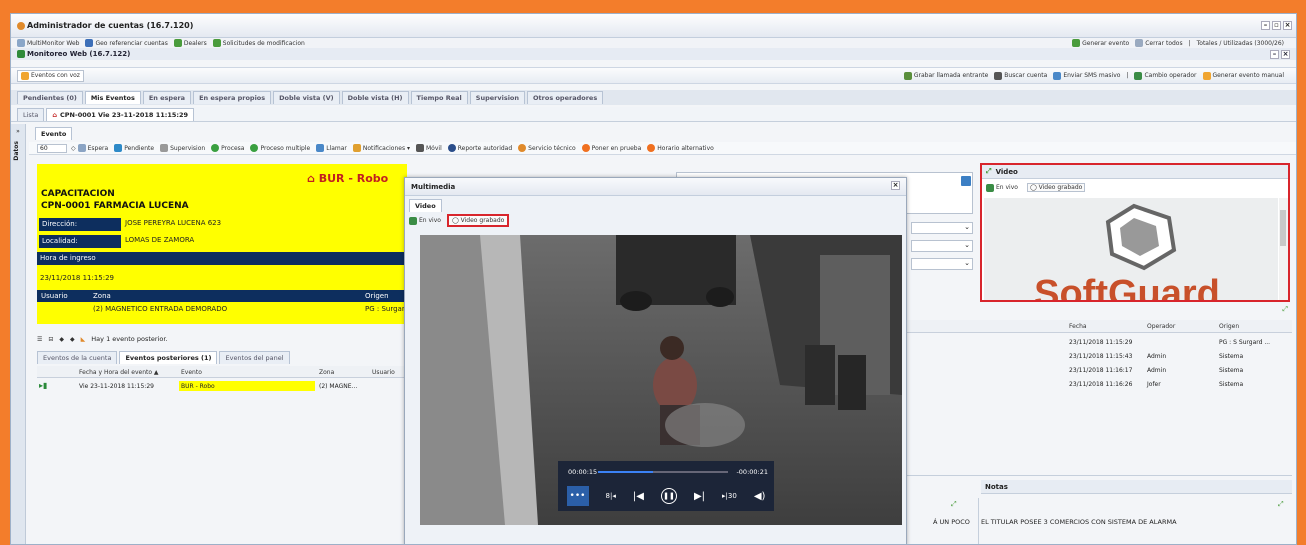 The image size is (1306, 545). Describe the element at coordinates (116, 386) in the screenshot. I see `row-fecha: Vie 23-11-2018 11:15:29` at that location.